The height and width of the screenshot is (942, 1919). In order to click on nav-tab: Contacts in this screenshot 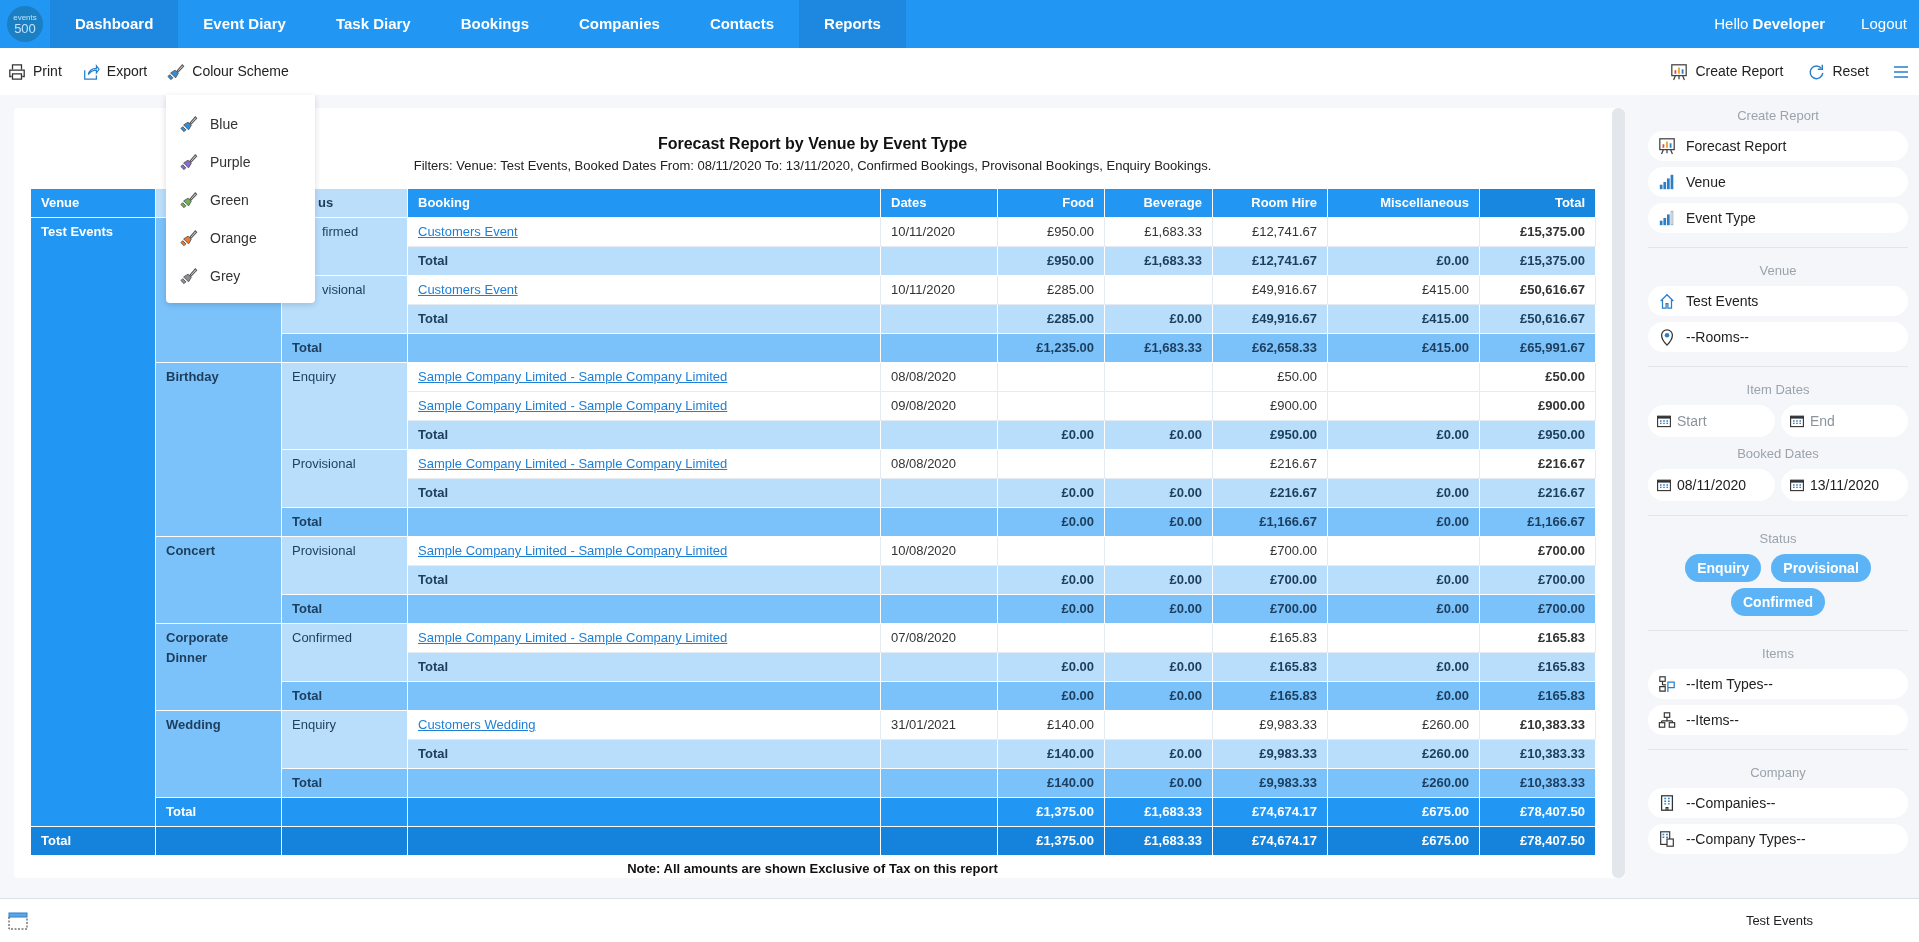, I will do `click(742, 24)`.